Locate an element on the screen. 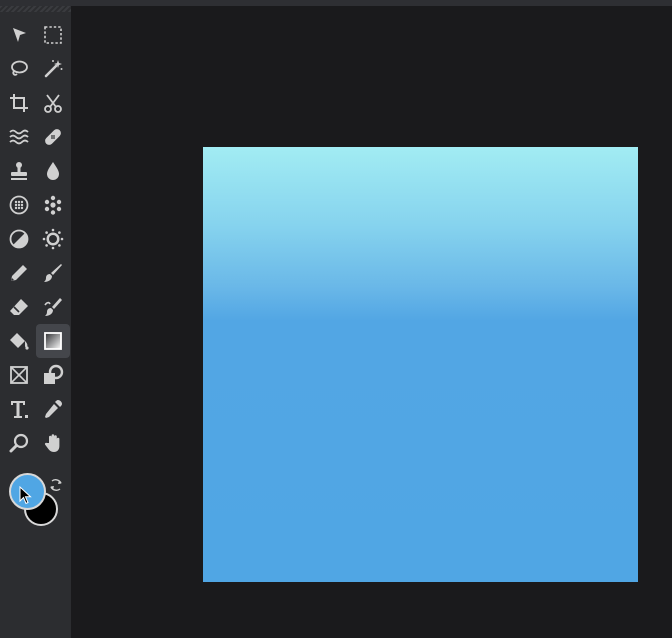 This screenshot has height=638, width=672. move-tool is located at coordinates (19, 35).